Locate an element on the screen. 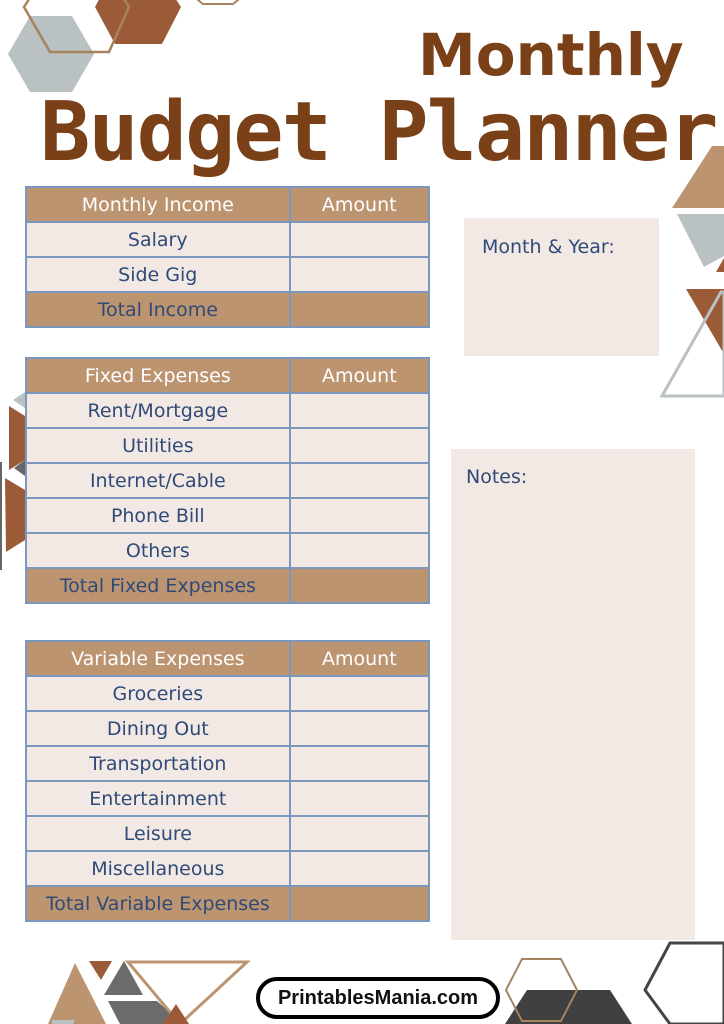 The height and width of the screenshot is (1024, 724). table-row: Side Gig is located at coordinates (227, 274).